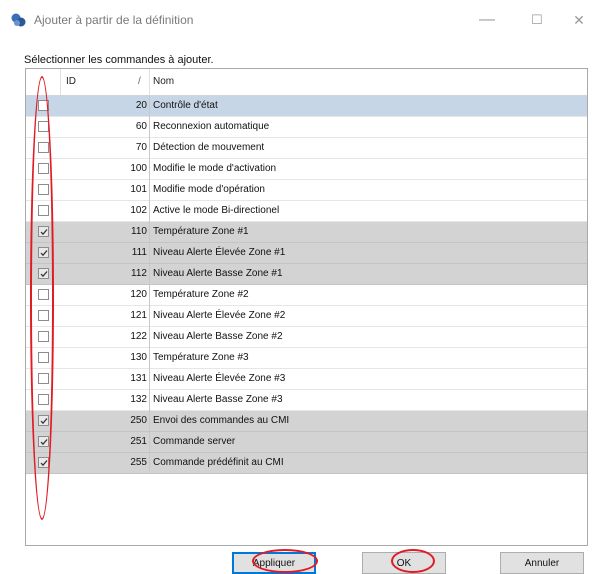 The height and width of the screenshot is (574, 598). Describe the element at coordinates (306, 190) in the screenshot. I see `table-row: 101 Modifie mode d'opération` at that location.